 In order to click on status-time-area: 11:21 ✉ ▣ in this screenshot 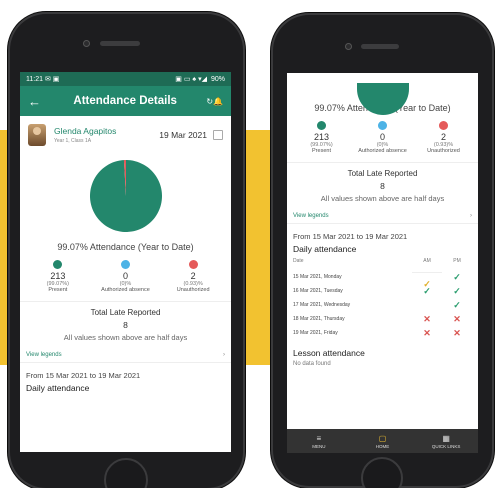, I will do `click(42, 79)`.